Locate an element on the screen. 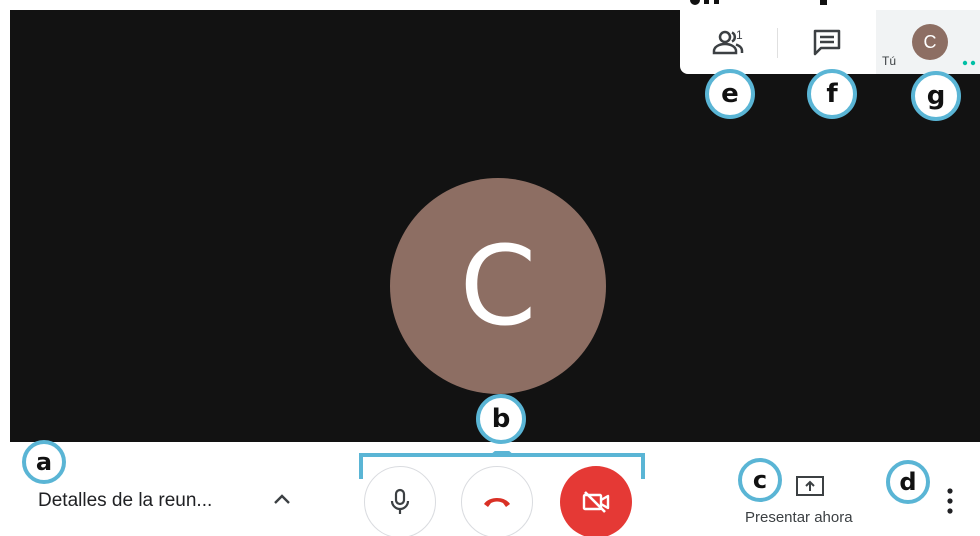  microphone-icon is located at coordinates (400, 501).